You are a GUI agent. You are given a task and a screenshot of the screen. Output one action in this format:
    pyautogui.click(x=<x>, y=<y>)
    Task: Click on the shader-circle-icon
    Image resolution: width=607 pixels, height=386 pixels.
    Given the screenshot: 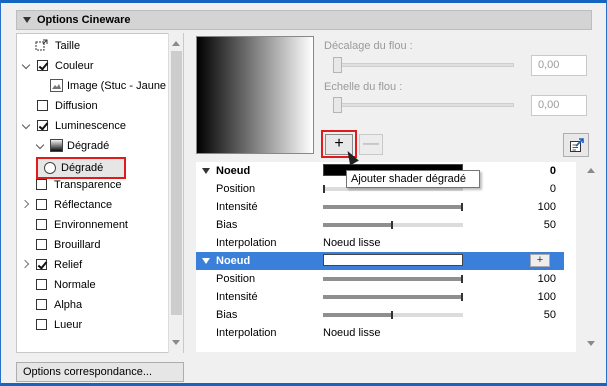 What is the action you would take?
    pyautogui.click(x=50, y=168)
    